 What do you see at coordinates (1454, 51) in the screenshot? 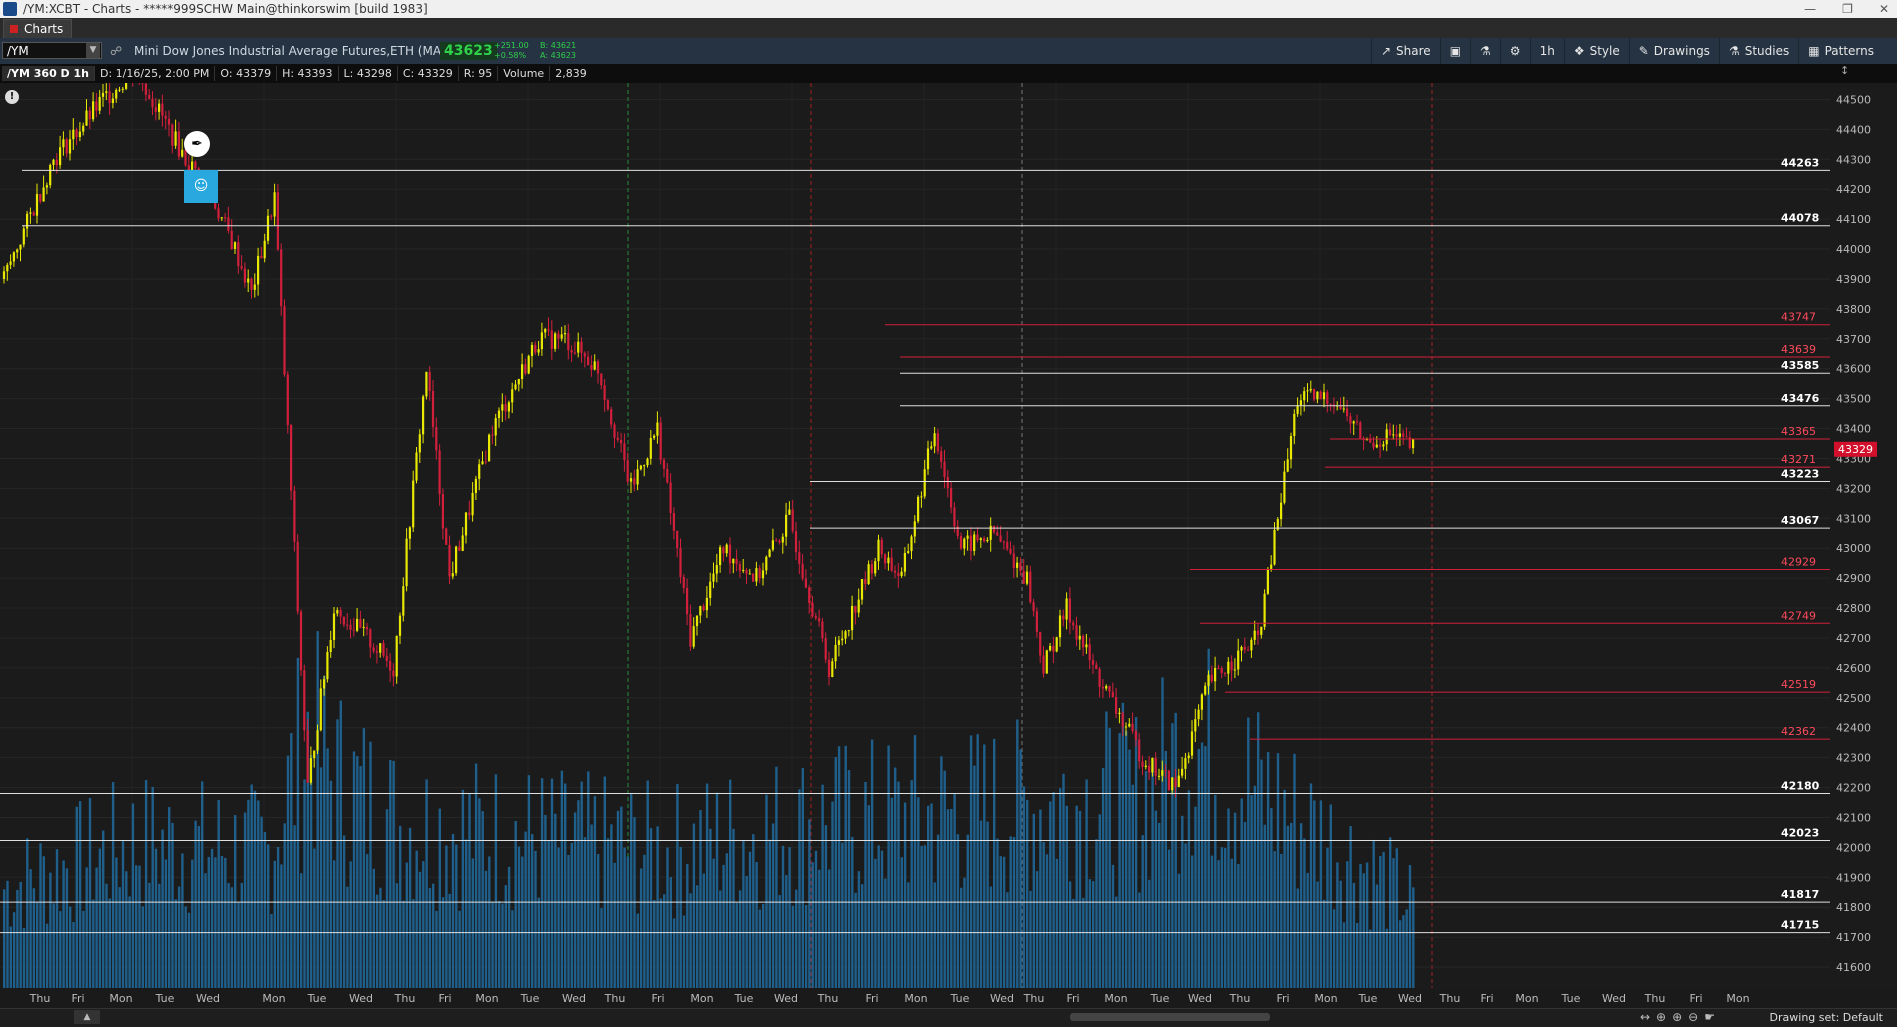
I see `snapshot-button: ▣` at bounding box center [1454, 51].